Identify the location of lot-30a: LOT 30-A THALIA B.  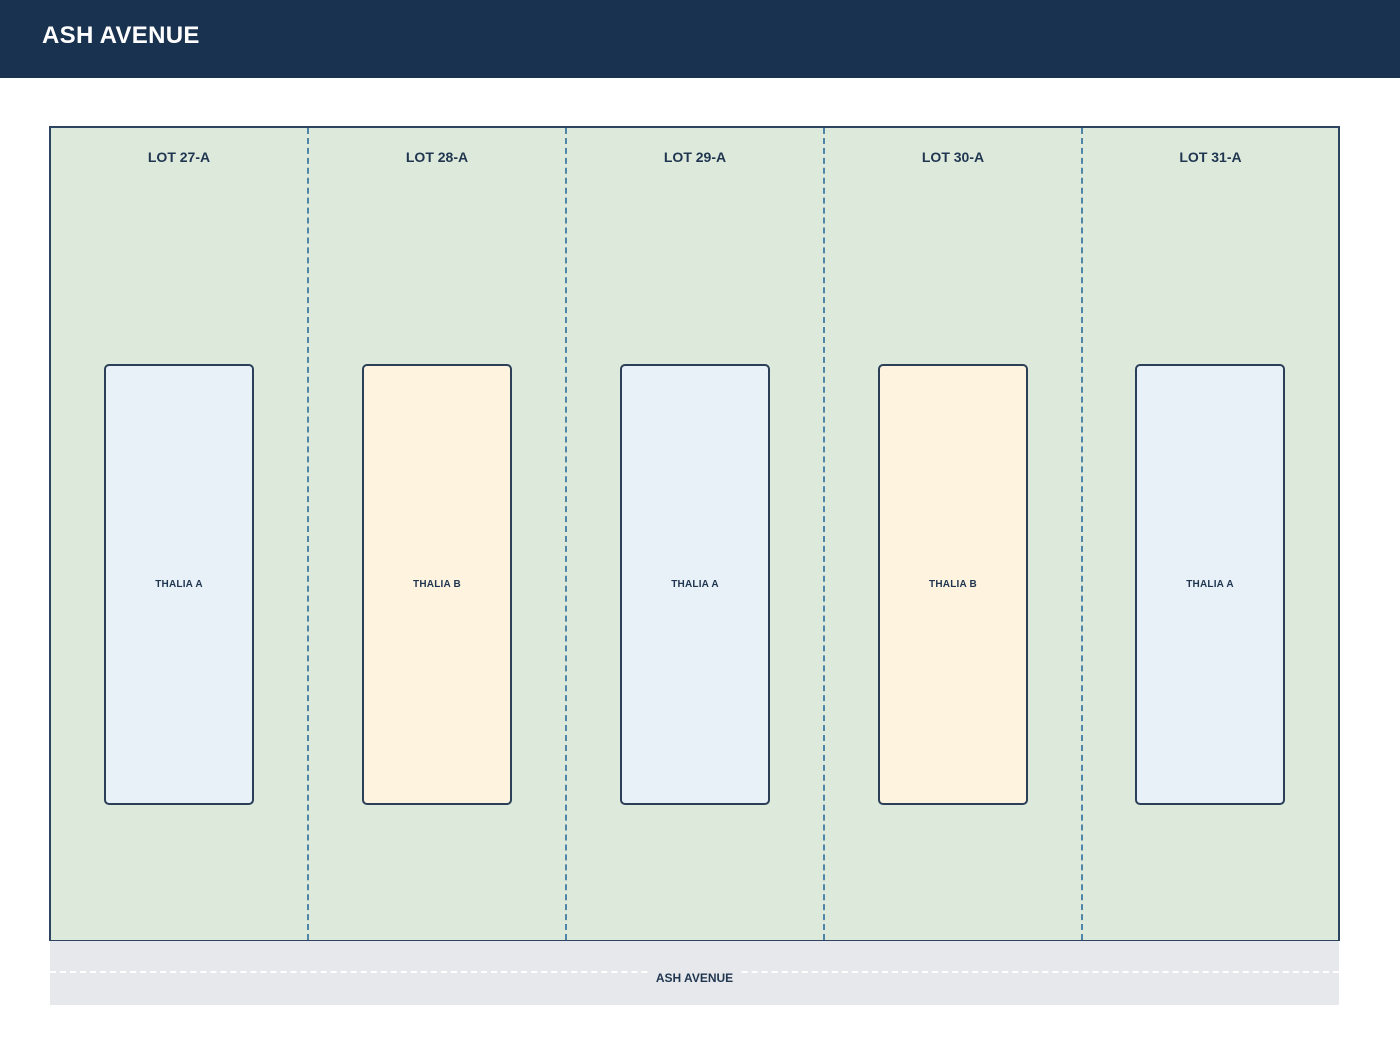
(954, 534).